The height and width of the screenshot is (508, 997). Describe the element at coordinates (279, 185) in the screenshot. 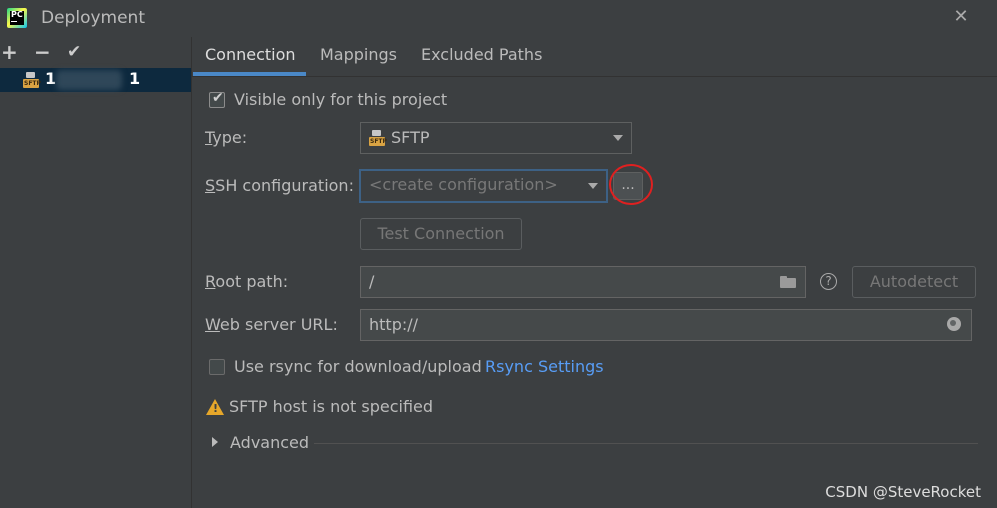

I see `ssh-configuration-label: SSH configuration:` at that location.